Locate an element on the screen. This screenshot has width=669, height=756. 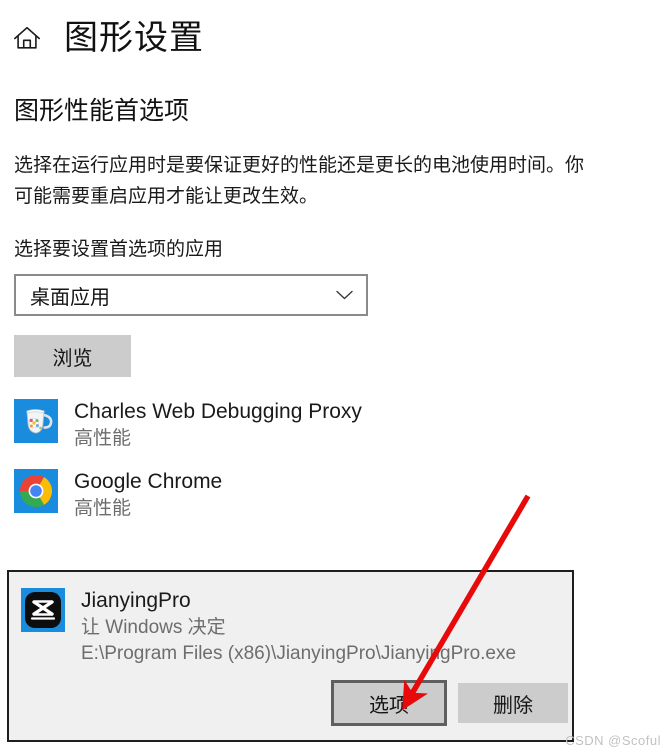
app-name: JianyingPro is located at coordinates (136, 600).